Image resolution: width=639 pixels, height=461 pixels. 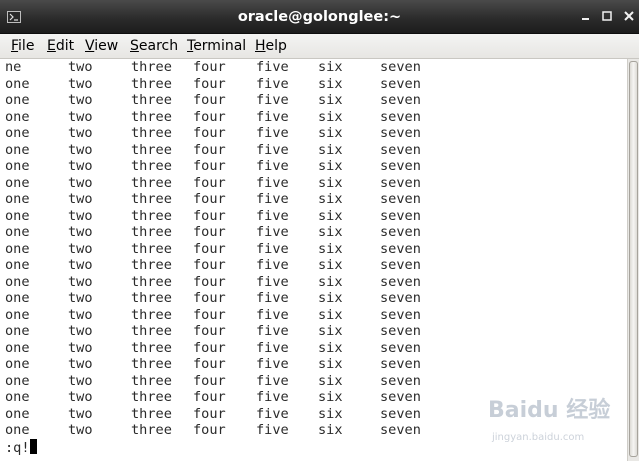 What do you see at coordinates (154, 46) in the screenshot?
I see `menu-search: Search` at bounding box center [154, 46].